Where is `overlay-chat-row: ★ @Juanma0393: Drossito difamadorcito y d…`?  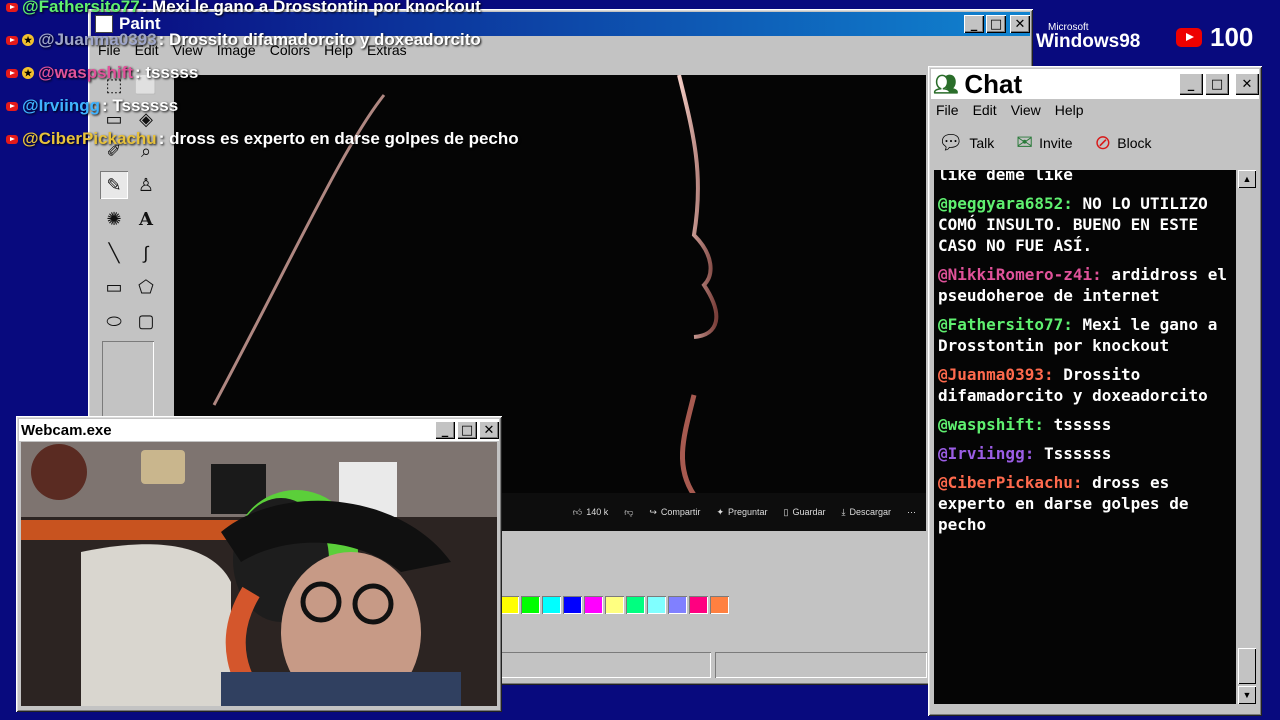 overlay-chat-row: ★ @Juanma0393: Drossito difamadorcito y d… is located at coordinates (243, 40).